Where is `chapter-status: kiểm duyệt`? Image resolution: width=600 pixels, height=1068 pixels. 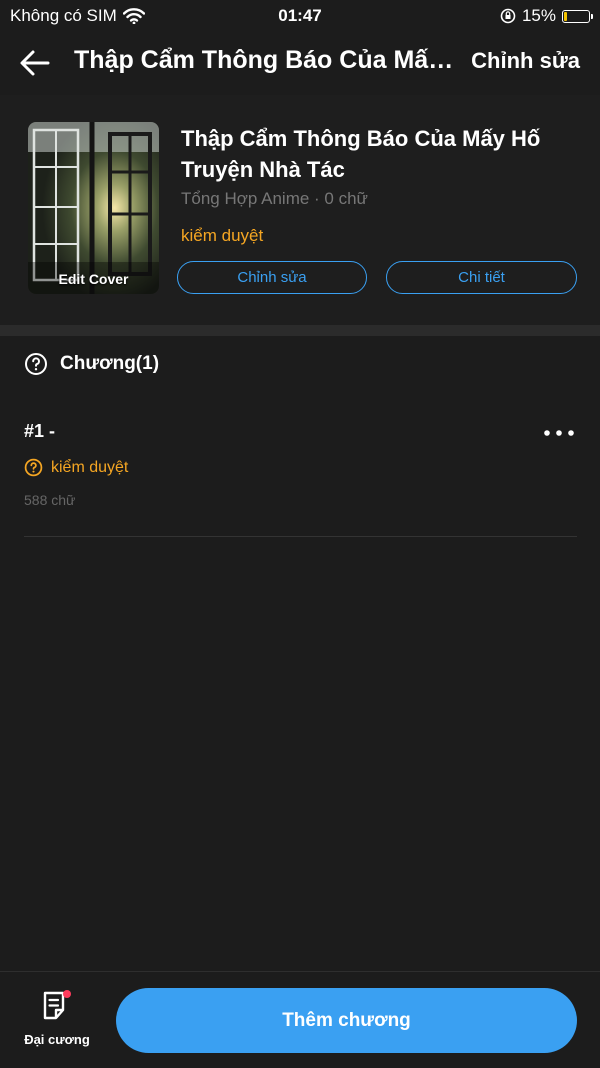
chapter-status: kiểm duyệt is located at coordinates (76, 467).